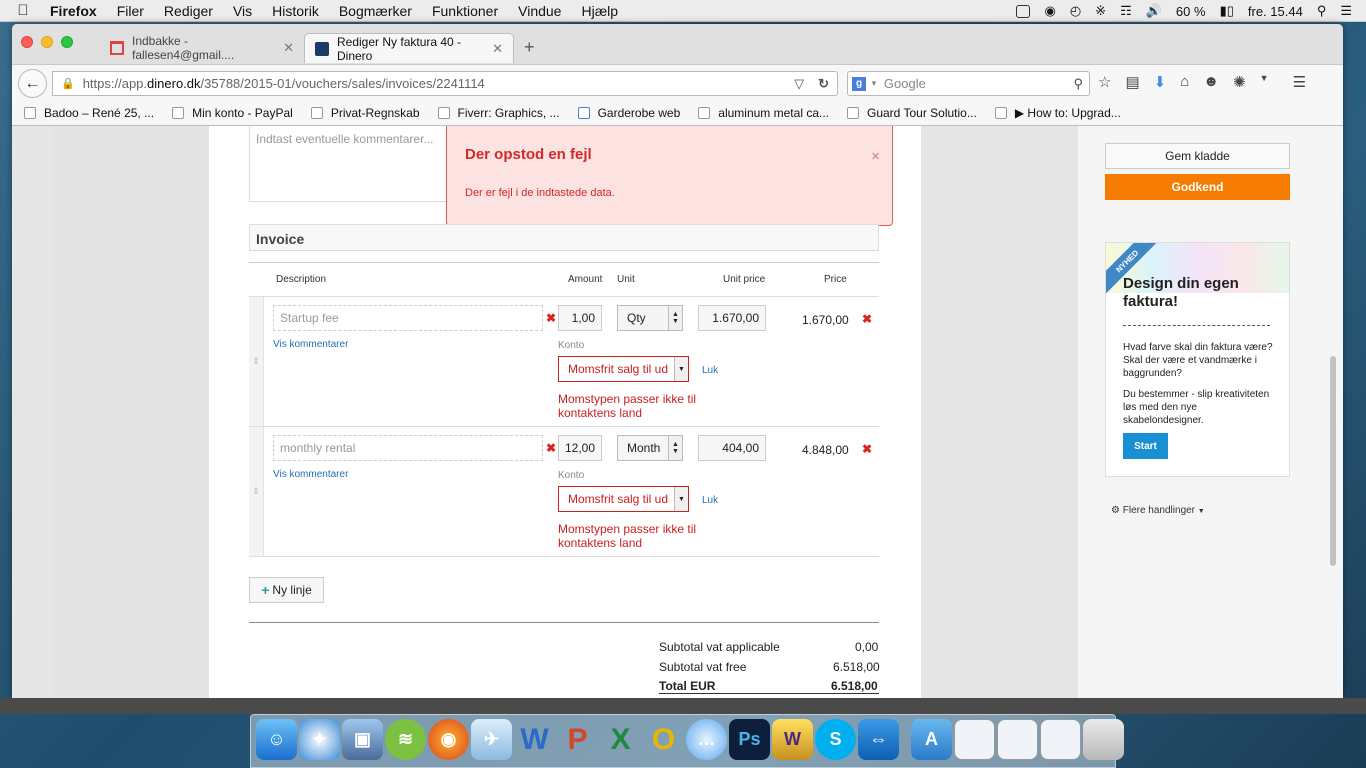 The width and height of the screenshot is (1366, 768). I want to click on description-input: Startup fee, so click(408, 318).